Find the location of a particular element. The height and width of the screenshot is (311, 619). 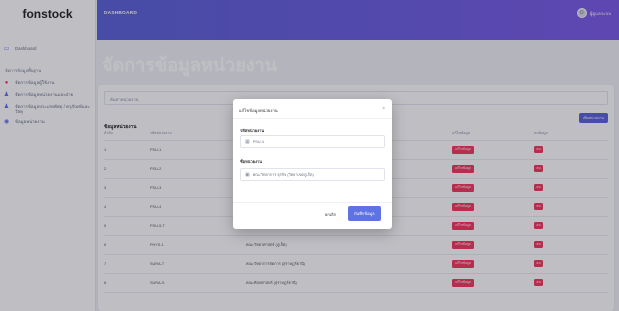

cancel-button: ยกเลิก is located at coordinates (330, 214).